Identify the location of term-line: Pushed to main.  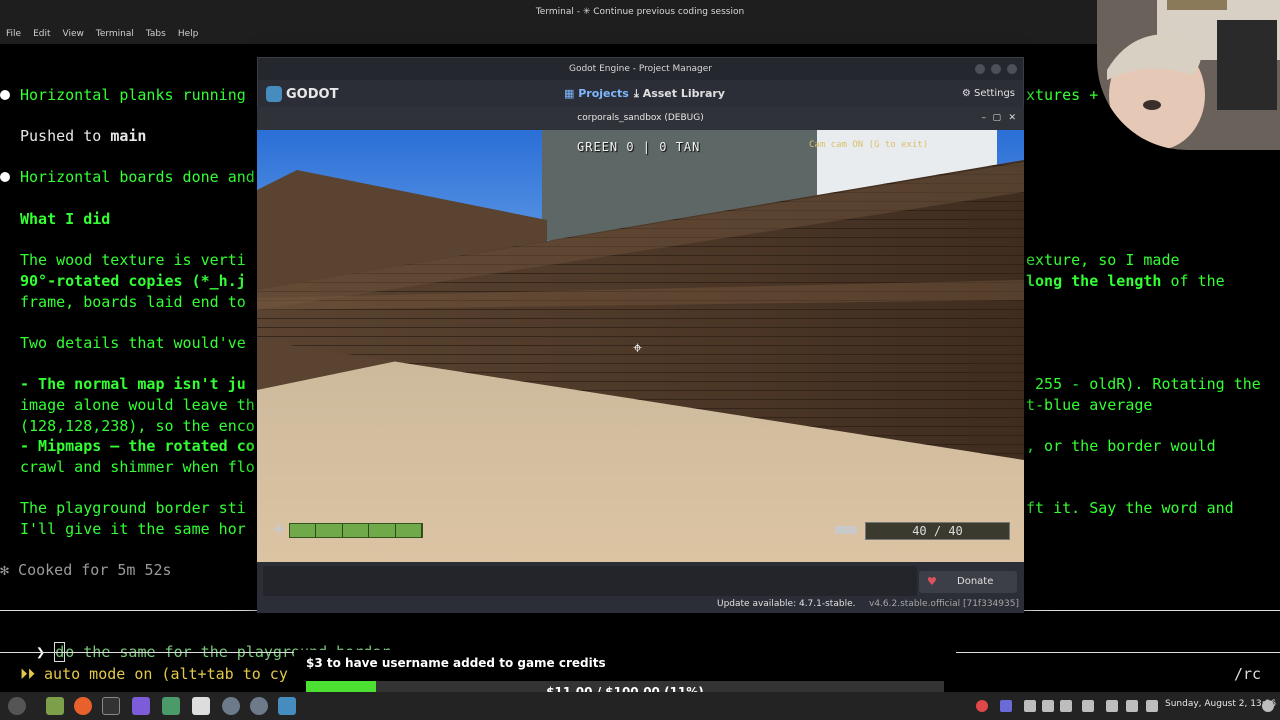
(83, 136).